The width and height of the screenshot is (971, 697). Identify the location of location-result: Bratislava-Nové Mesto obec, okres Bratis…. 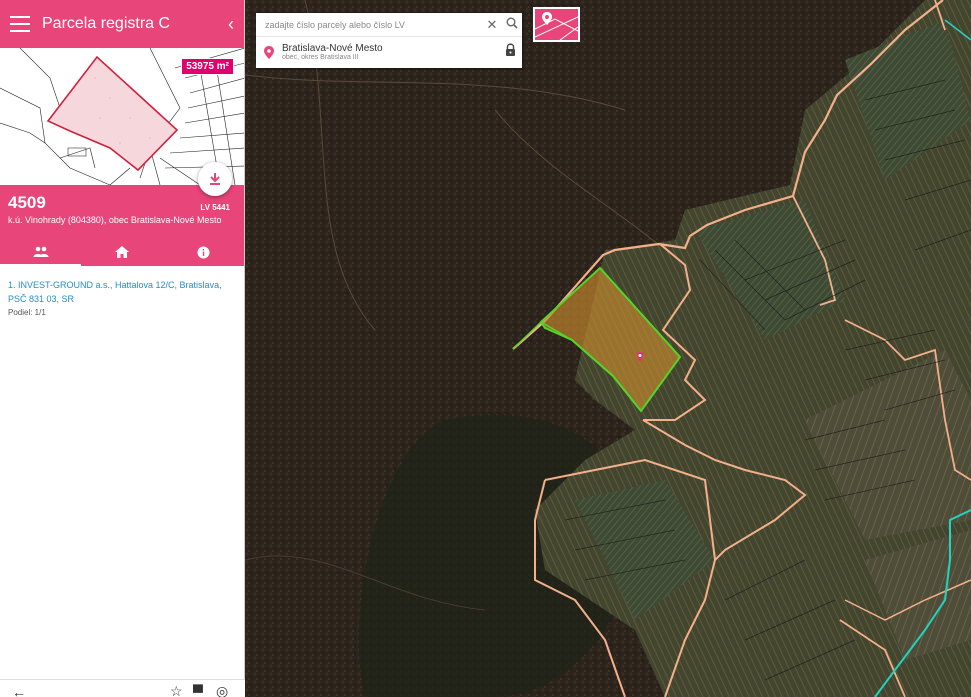
(389, 52).